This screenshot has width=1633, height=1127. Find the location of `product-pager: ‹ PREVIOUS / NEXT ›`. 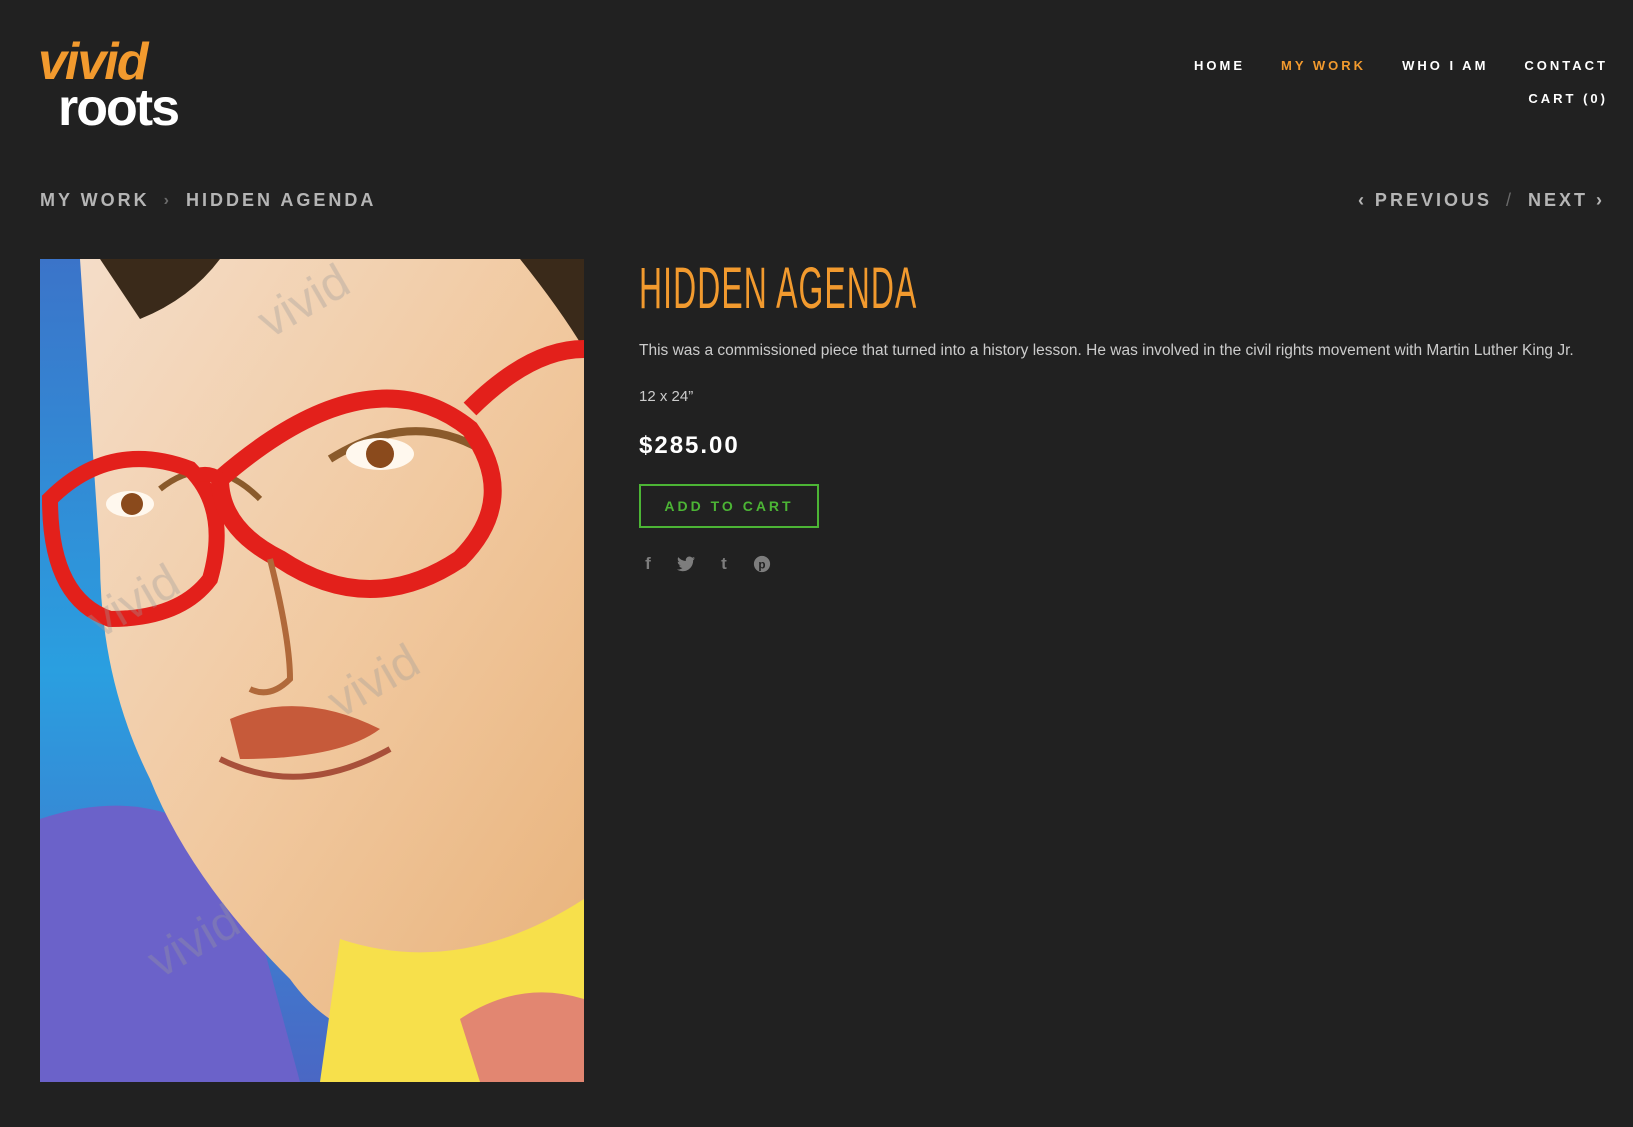

product-pager: ‹ PREVIOUS / NEXT › is located at coordinates (1481, 200).